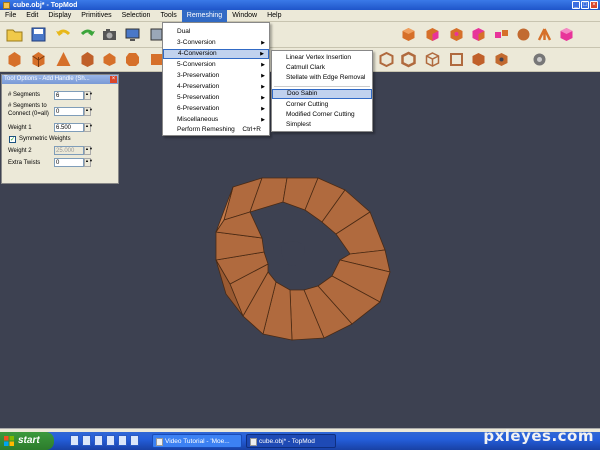 The width and height of the screenshot is (600, 450). Describe the element at coordinates (196, 42) in the screenshot. I see `menu-item-label: 3-Conversion` at that location.